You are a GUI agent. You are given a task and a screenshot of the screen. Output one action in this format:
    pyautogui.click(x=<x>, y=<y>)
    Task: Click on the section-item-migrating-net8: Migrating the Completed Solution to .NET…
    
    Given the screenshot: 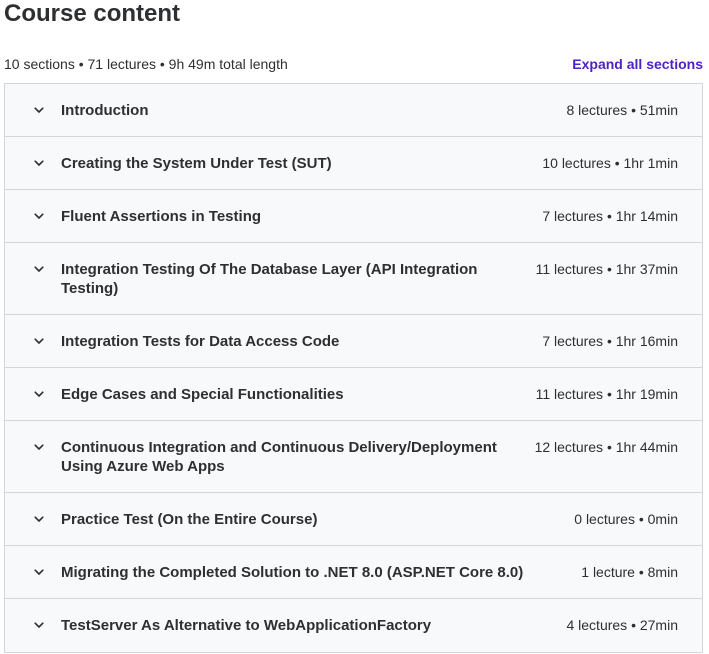 What is the action you would take?
    pyautogui.click(x=353, y=572)
    